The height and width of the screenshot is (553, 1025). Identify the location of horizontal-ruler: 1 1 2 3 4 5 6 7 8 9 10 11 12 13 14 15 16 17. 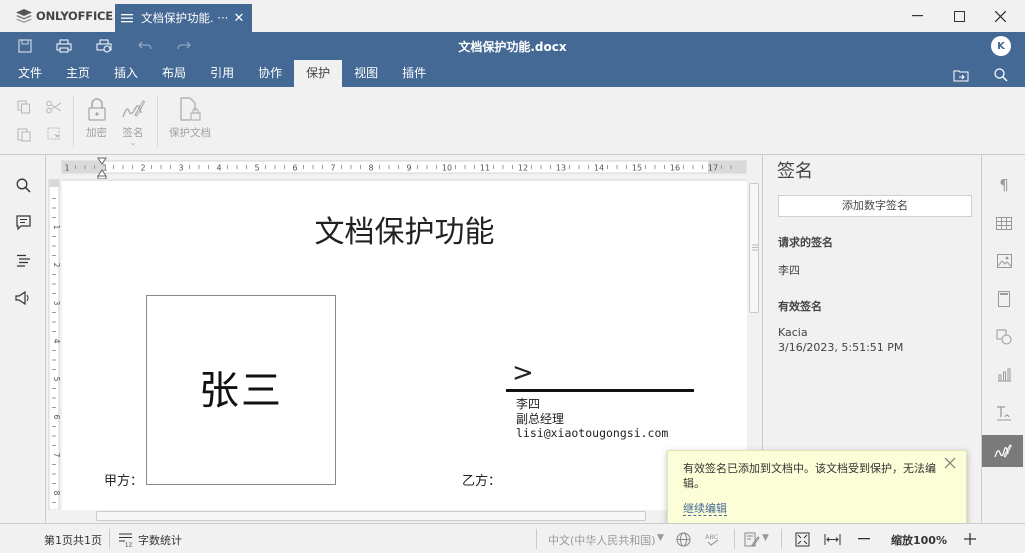
(397, 167).